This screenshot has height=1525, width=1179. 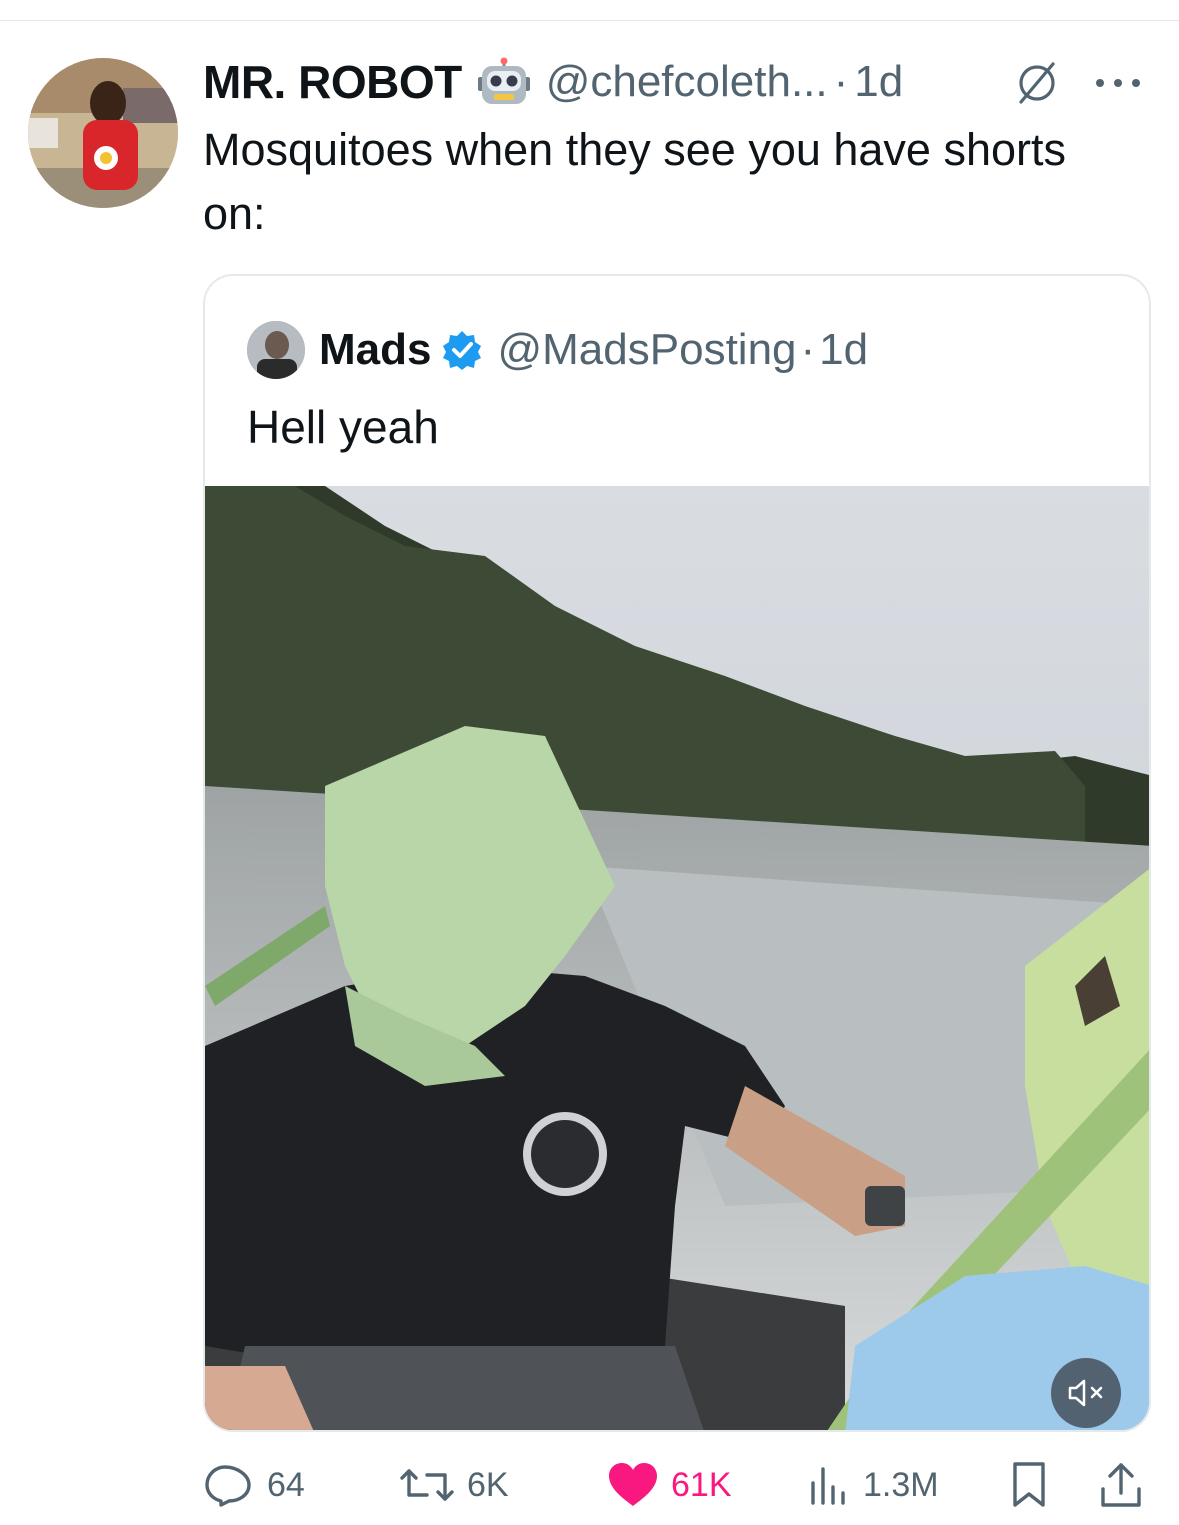 I want to click on repost-count: 6K, so click(x=488, y=1484).